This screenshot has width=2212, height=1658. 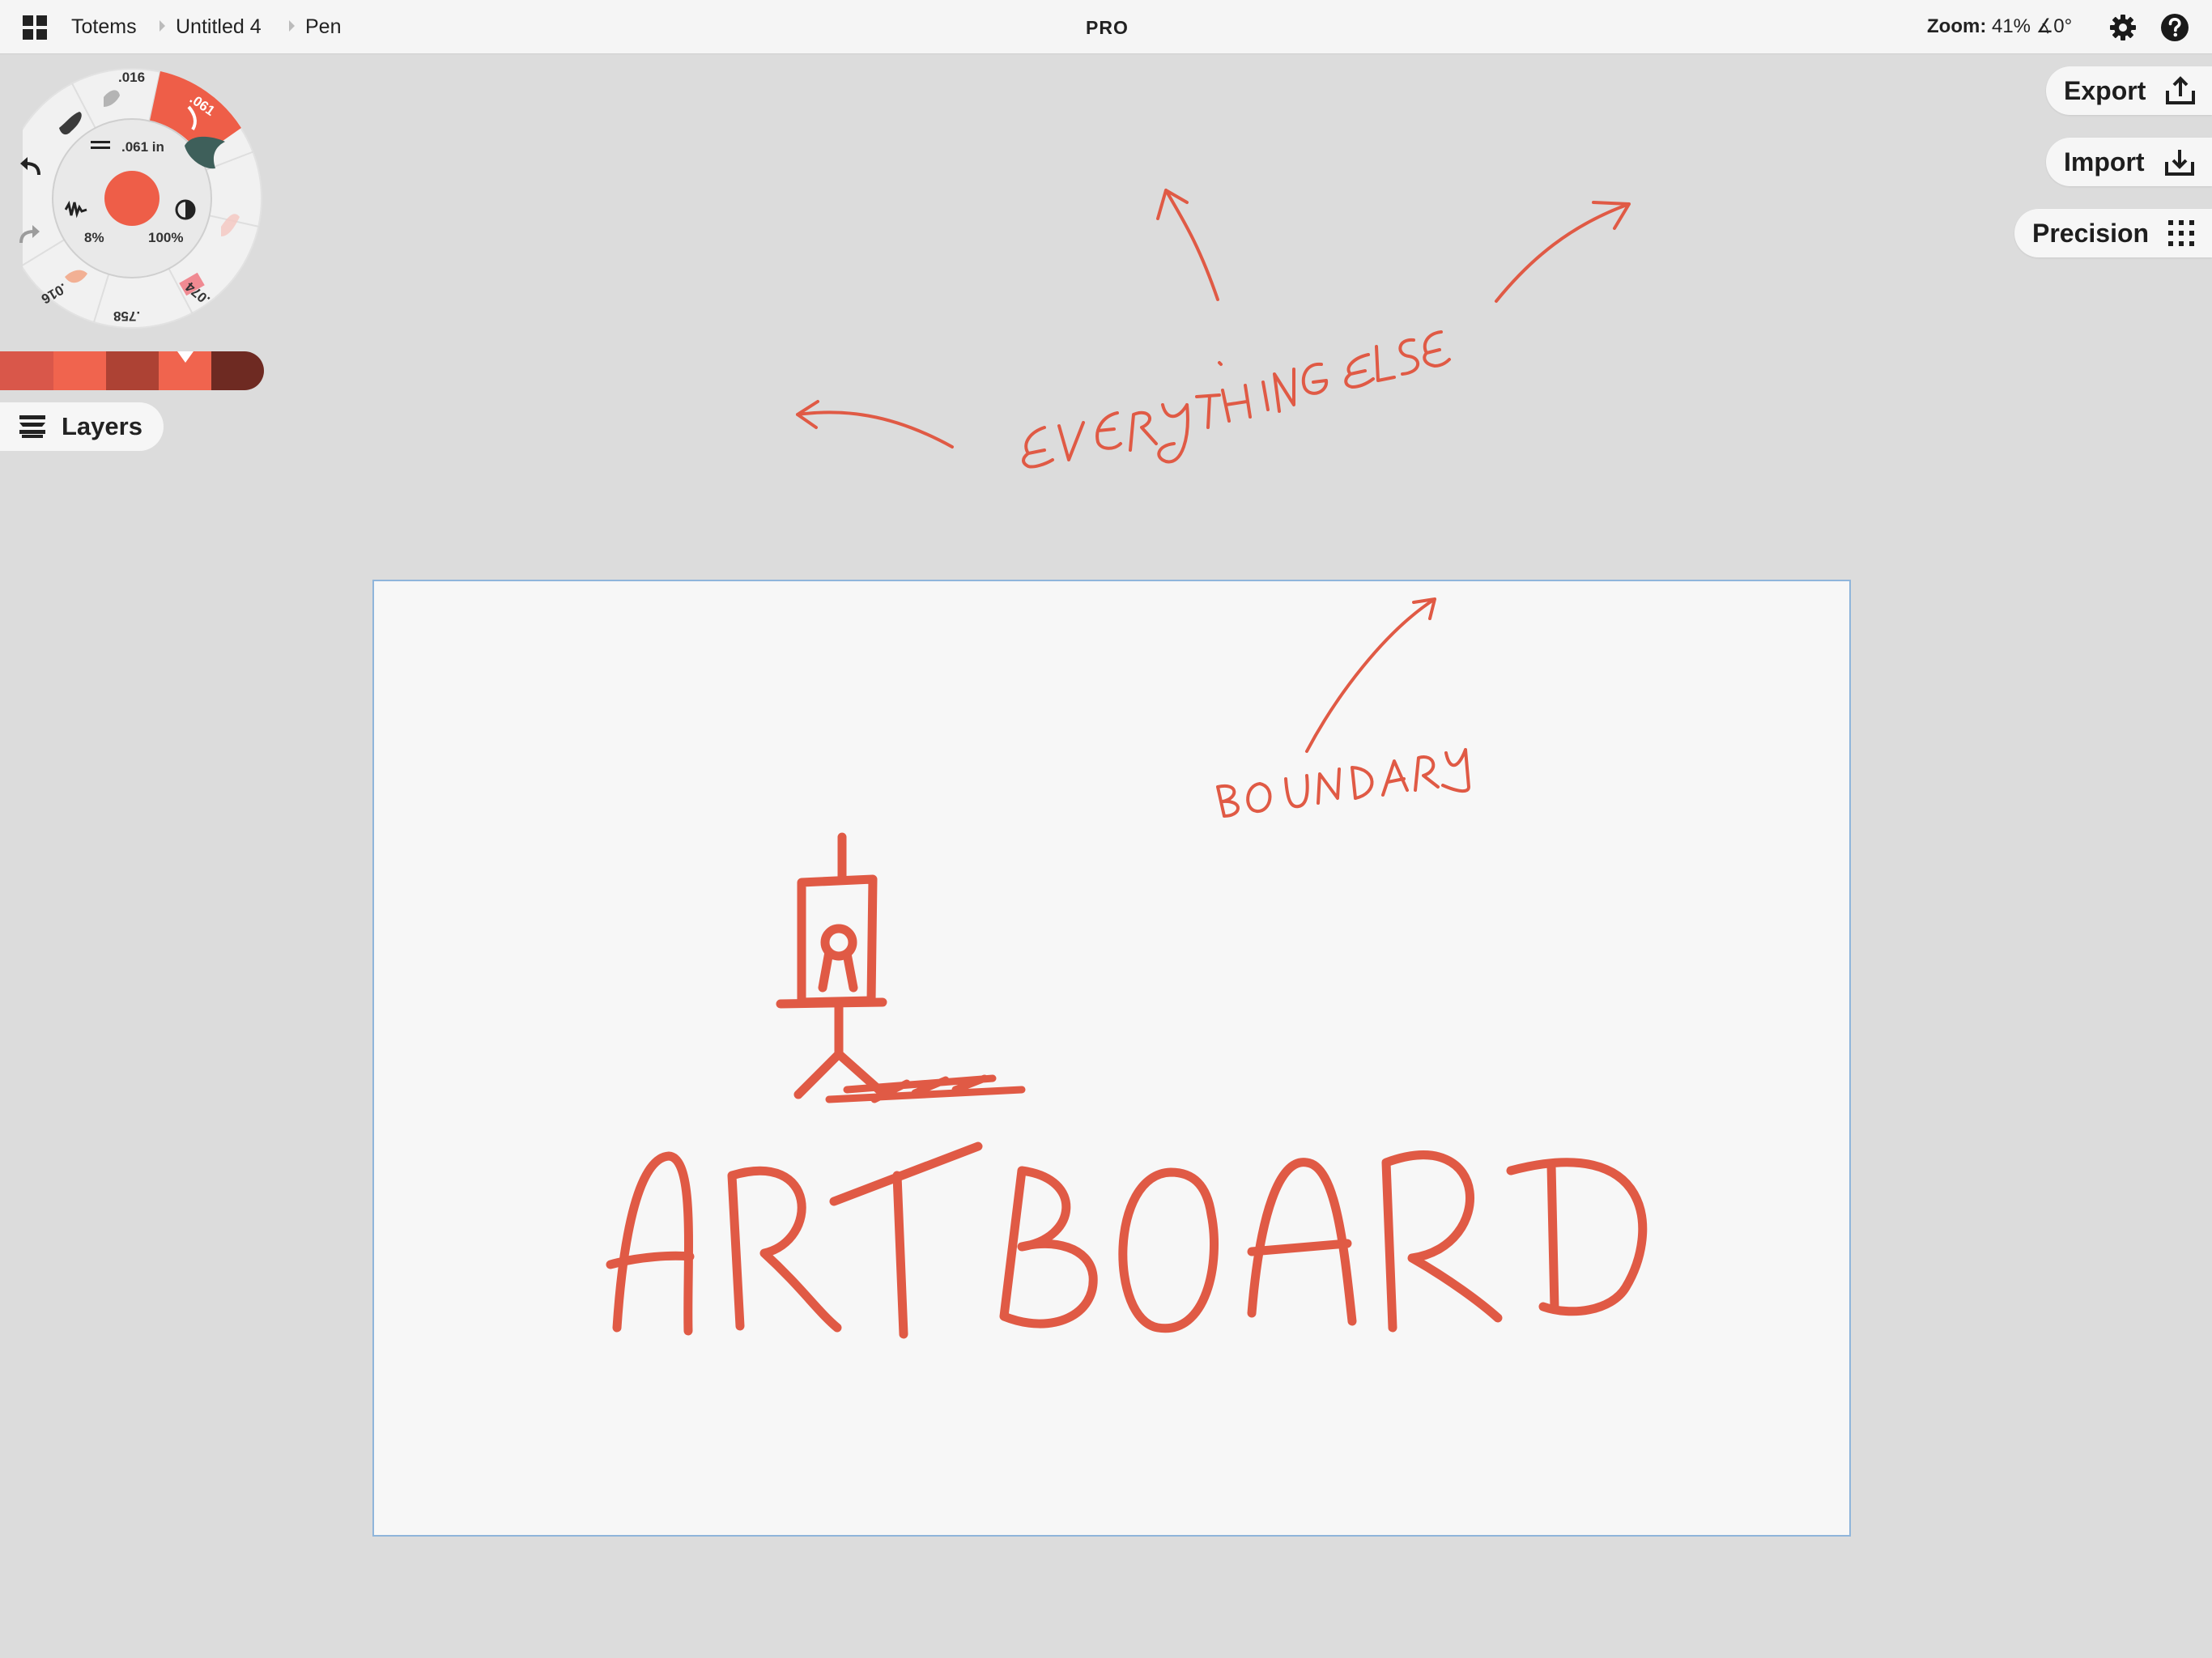 What do you see at coordinates (132, 78) in the screenshot?
I see `preset-size: .016` at bounding box center [132, 78].